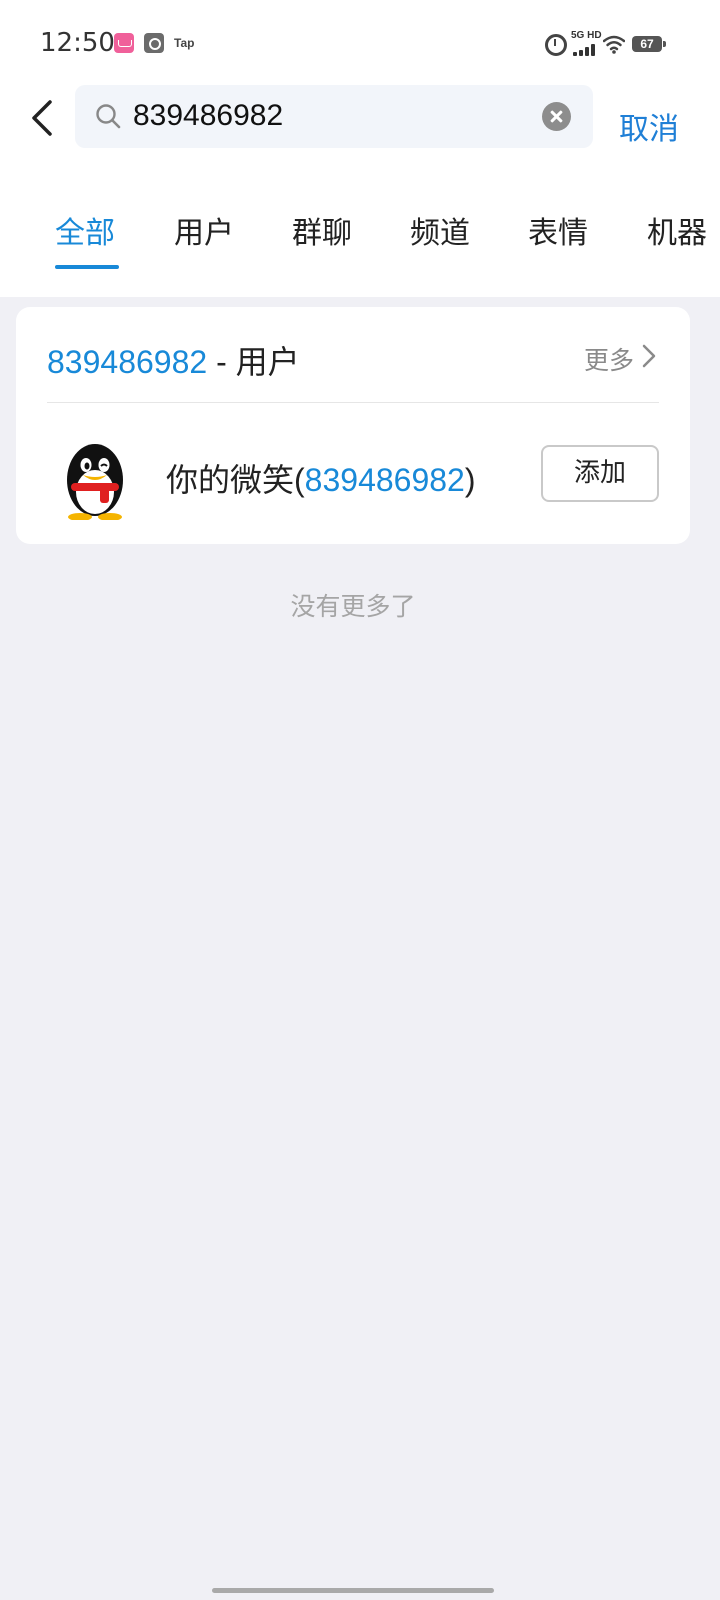  Describe the element at coordinates (600, 473) in the screenshot. I see `add-friend-button: 添加` at that location.